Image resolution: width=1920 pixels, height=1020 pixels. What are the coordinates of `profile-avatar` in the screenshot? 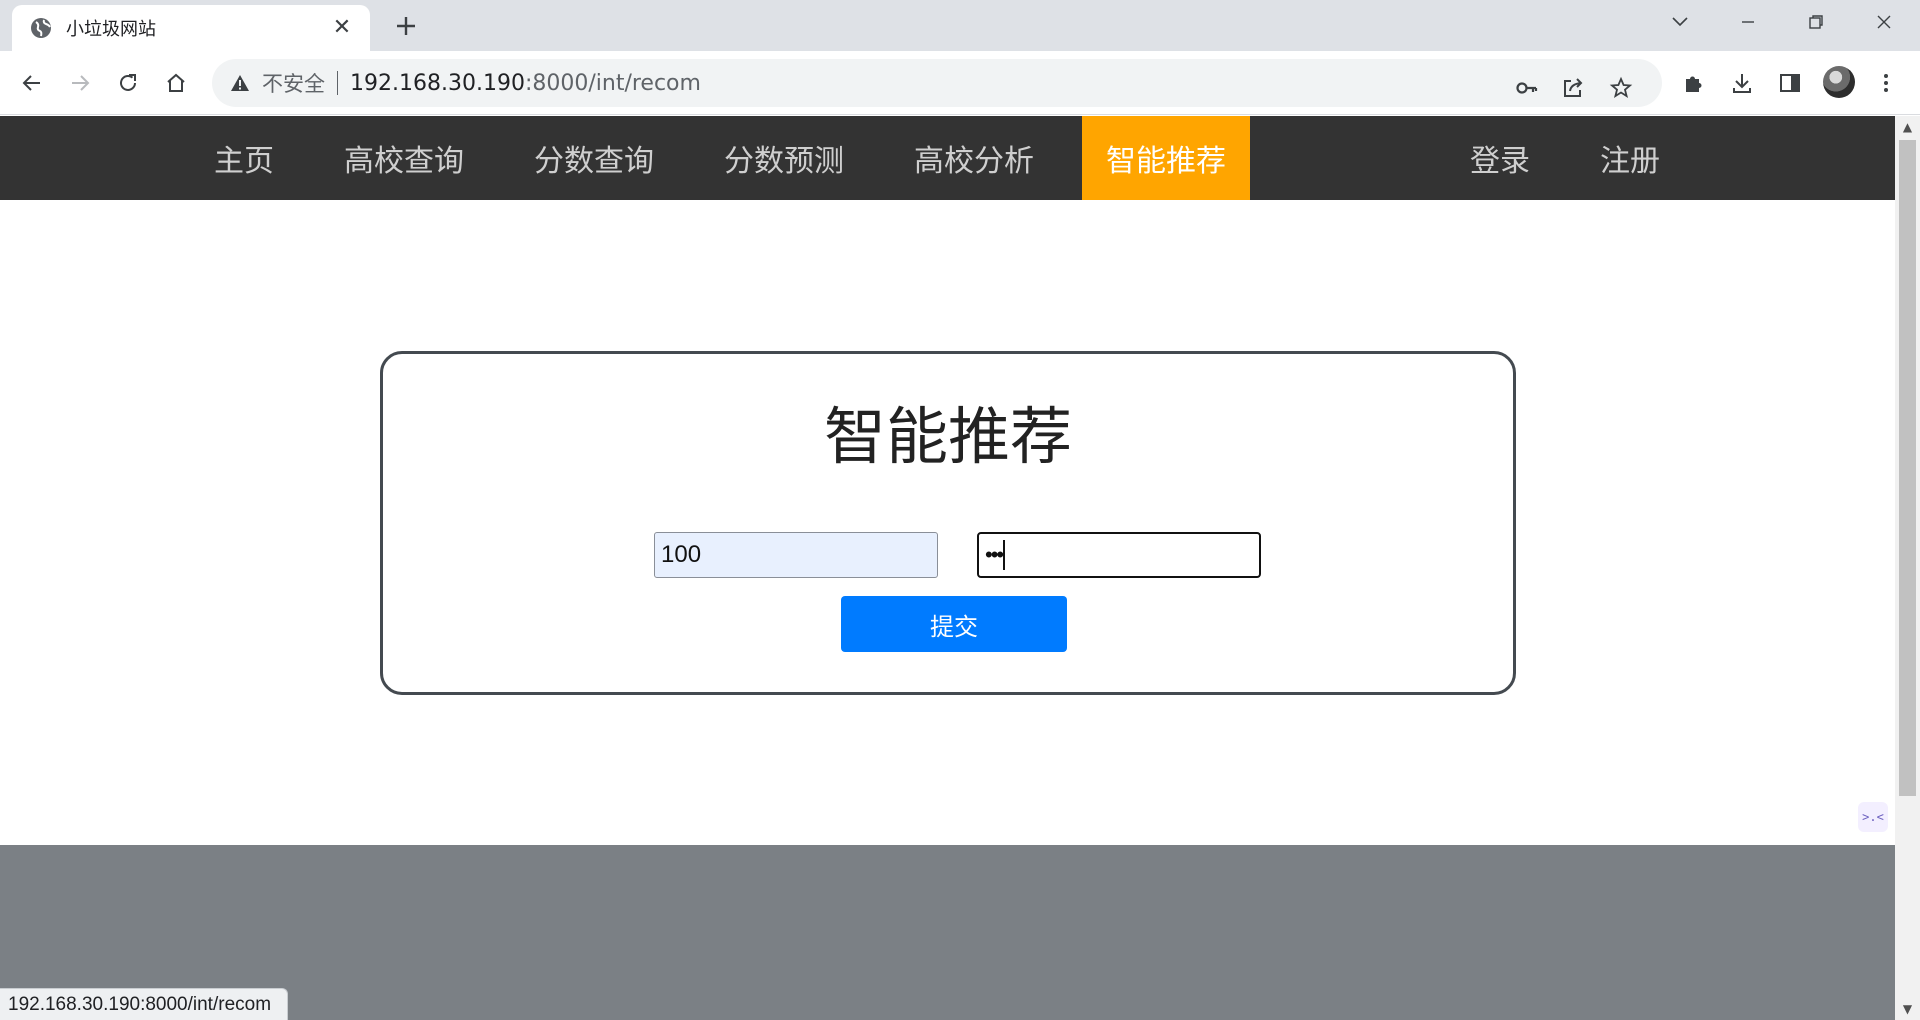 It's located at (1839, 82).